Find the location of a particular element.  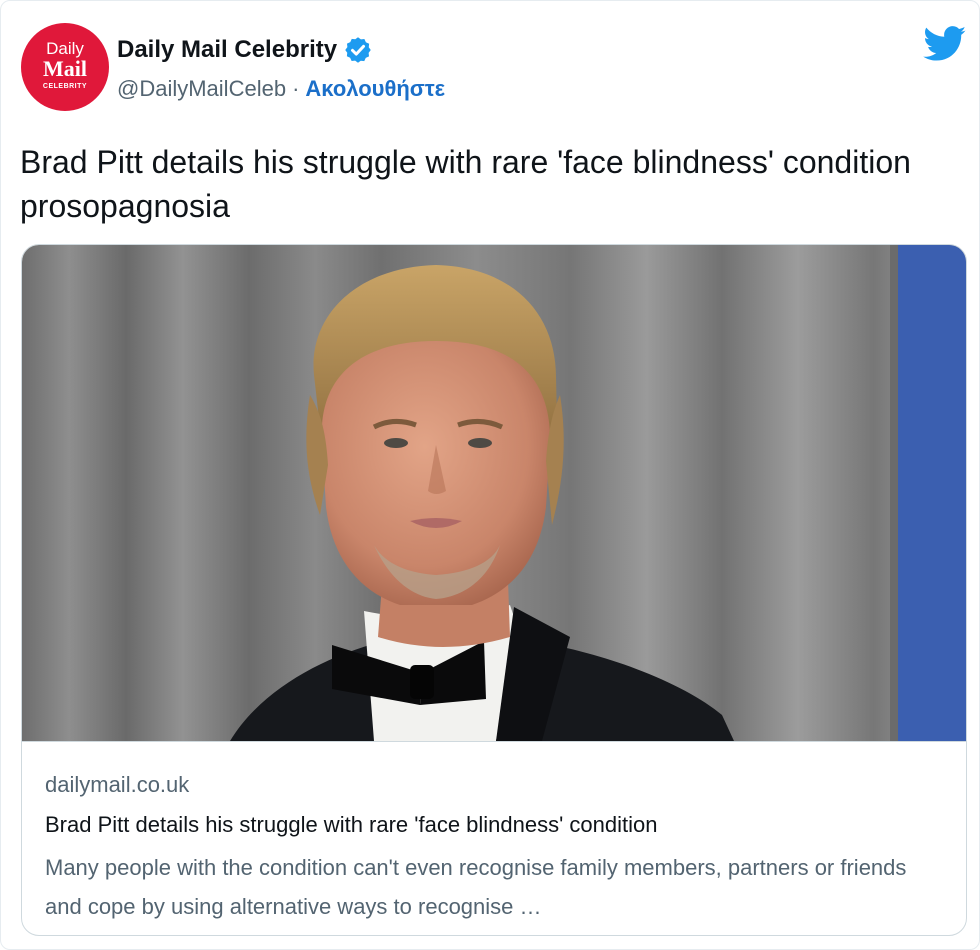

avatar: Daily Mail CELEBRITY is located at coordinates (65, 67).